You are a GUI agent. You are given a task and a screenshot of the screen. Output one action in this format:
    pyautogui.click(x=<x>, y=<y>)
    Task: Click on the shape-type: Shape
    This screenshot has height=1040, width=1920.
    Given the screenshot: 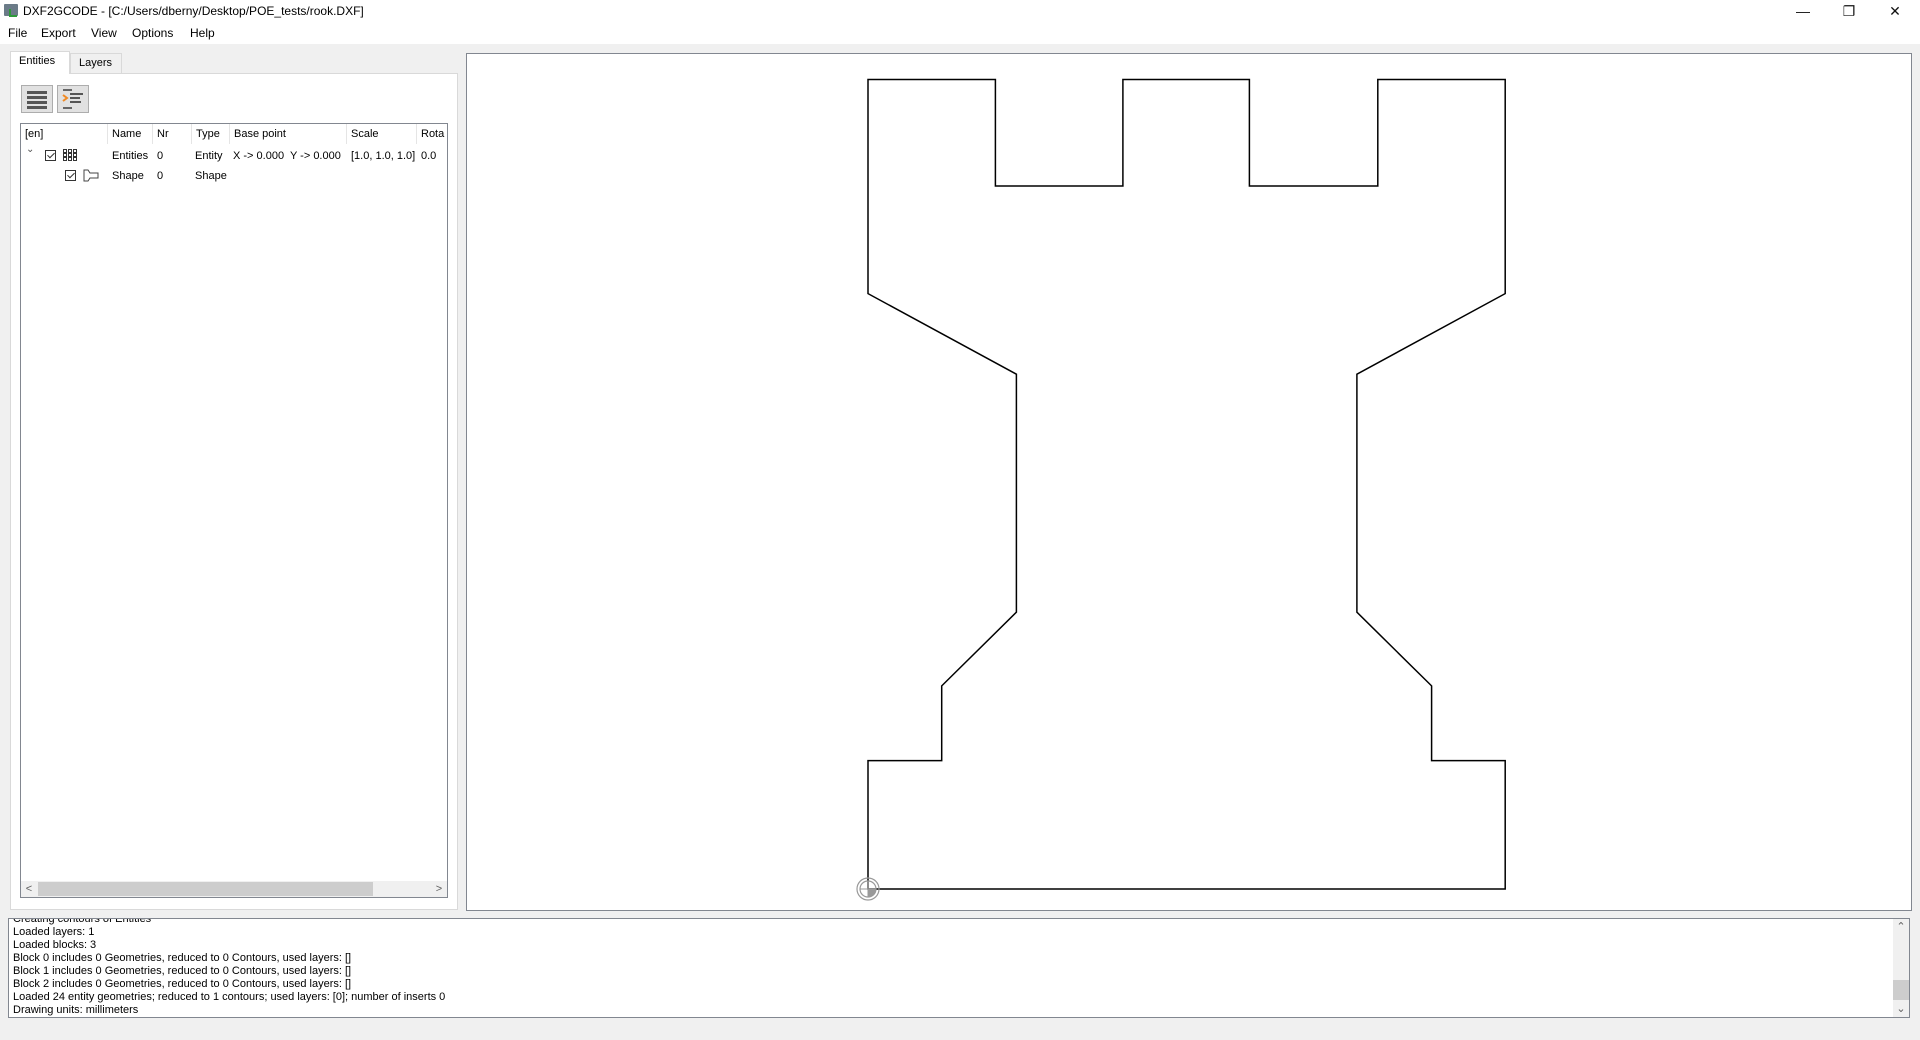 What is the action you would take?
    pyautogui.click(x=211, y=176)
    